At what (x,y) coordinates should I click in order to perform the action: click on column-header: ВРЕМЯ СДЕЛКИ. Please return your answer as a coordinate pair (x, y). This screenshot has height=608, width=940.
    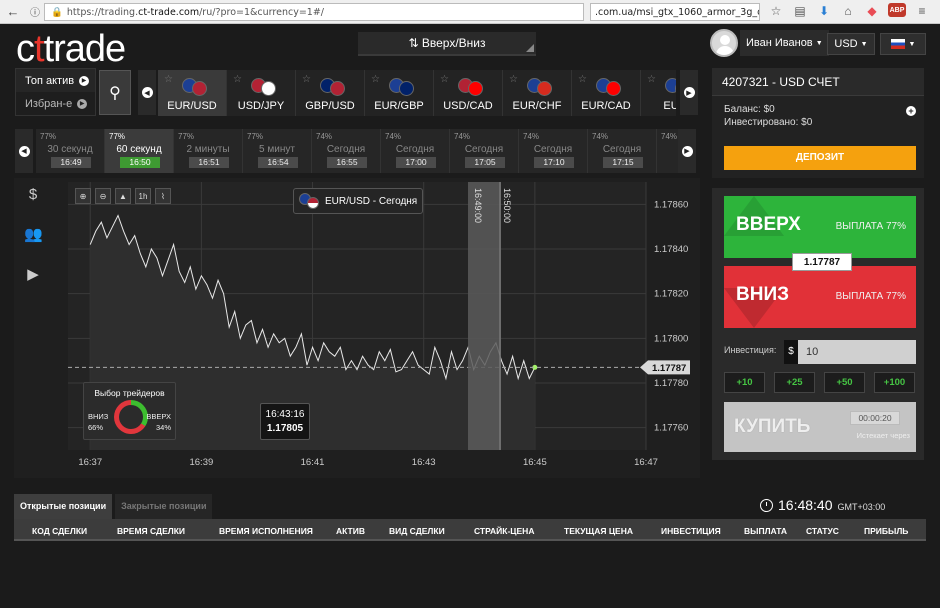
    Looking at the image, I should click on (151, 531).